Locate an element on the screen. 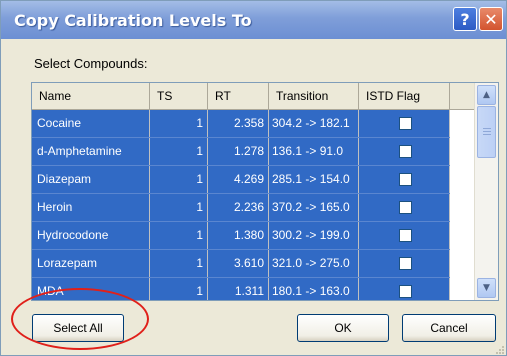 This screenshot has height=356, width=507. cell-name: Heroin is located at coordinates (91, 207).